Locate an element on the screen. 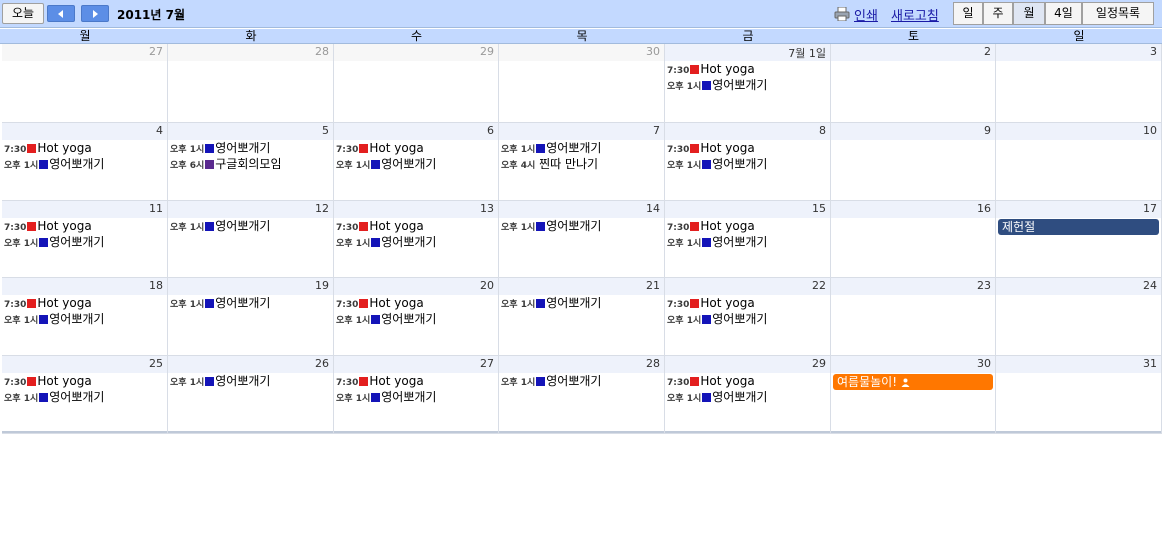 The image size is (1162, 550). day-number: 3 is located at coordinates (1153, 51).